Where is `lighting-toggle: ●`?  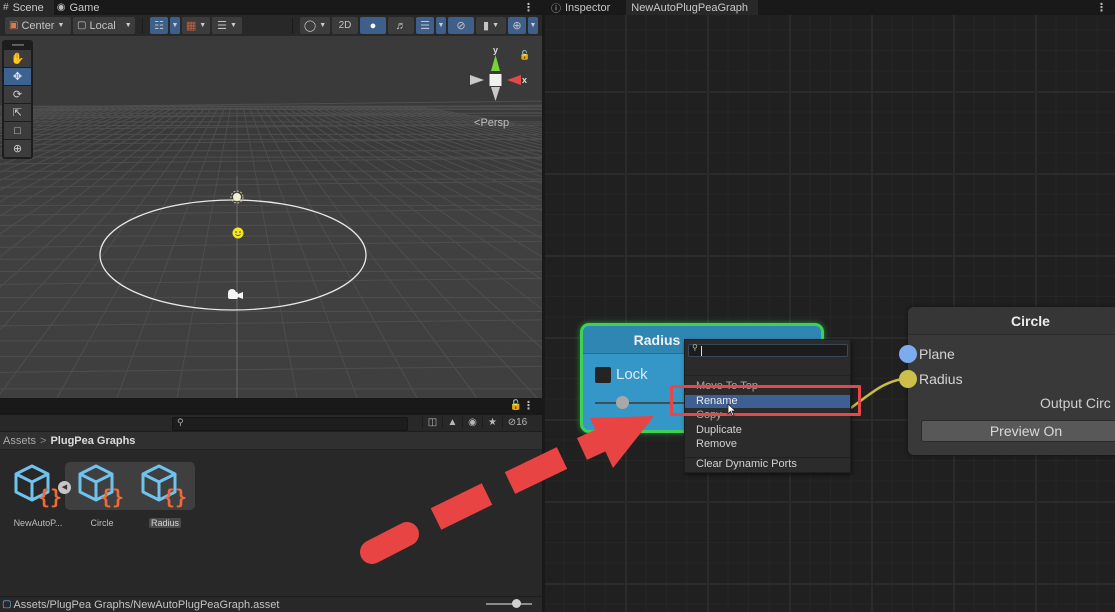 lighting-toggle: ● is located at coordinates (373, 25).